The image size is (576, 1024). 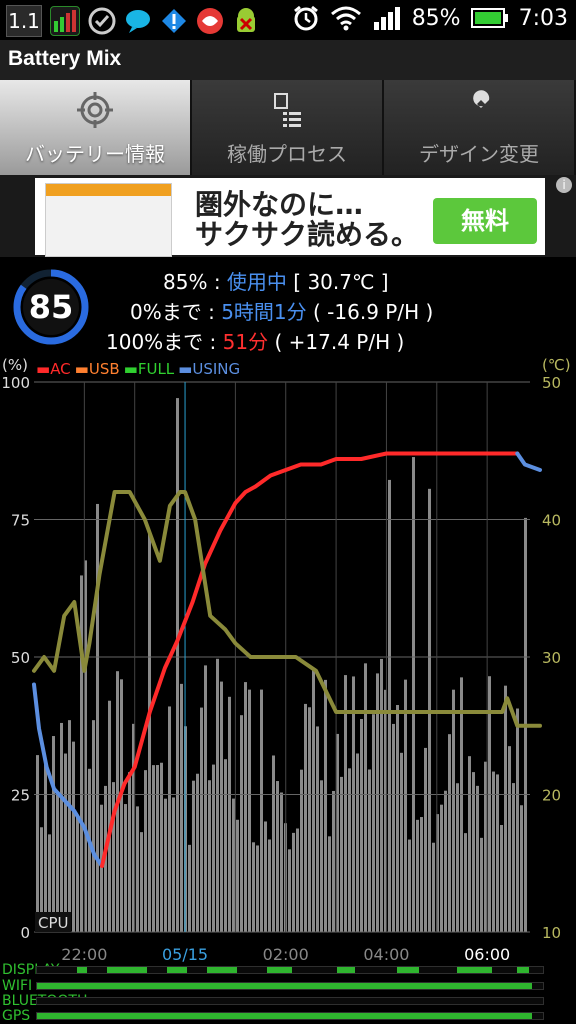 I want to click on wrench-icon, so click(x=476, y=108).